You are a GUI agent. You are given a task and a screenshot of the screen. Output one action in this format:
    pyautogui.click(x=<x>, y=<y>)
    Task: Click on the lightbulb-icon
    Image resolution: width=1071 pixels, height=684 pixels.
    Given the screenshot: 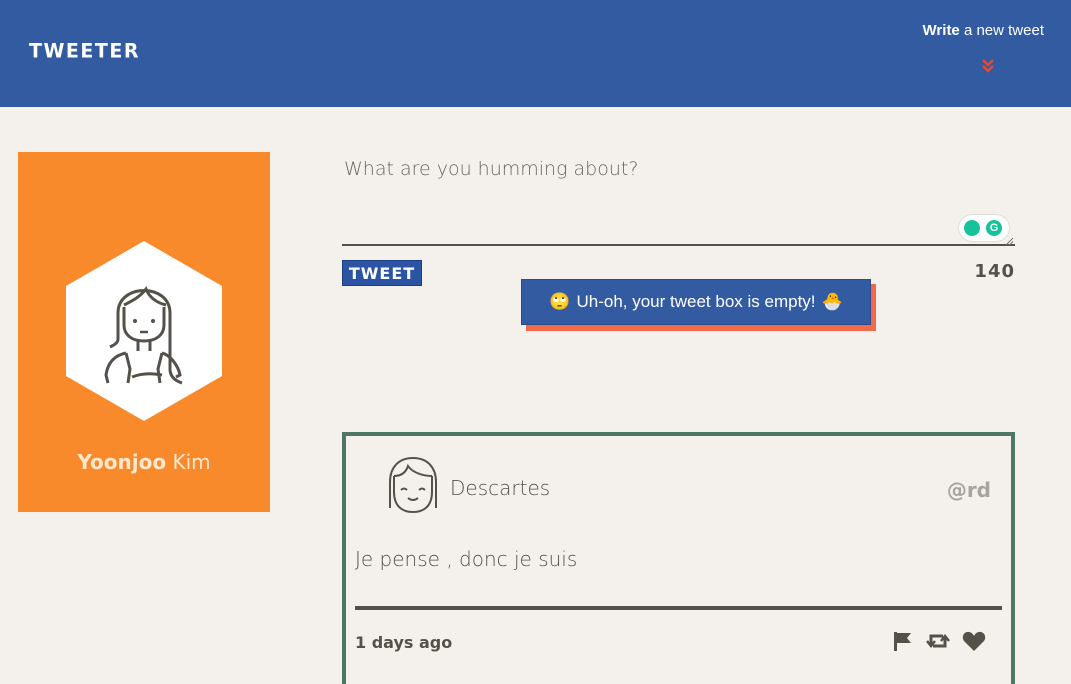 What is the action you would take?
    pyautogui.click(x=972, y=228)
    